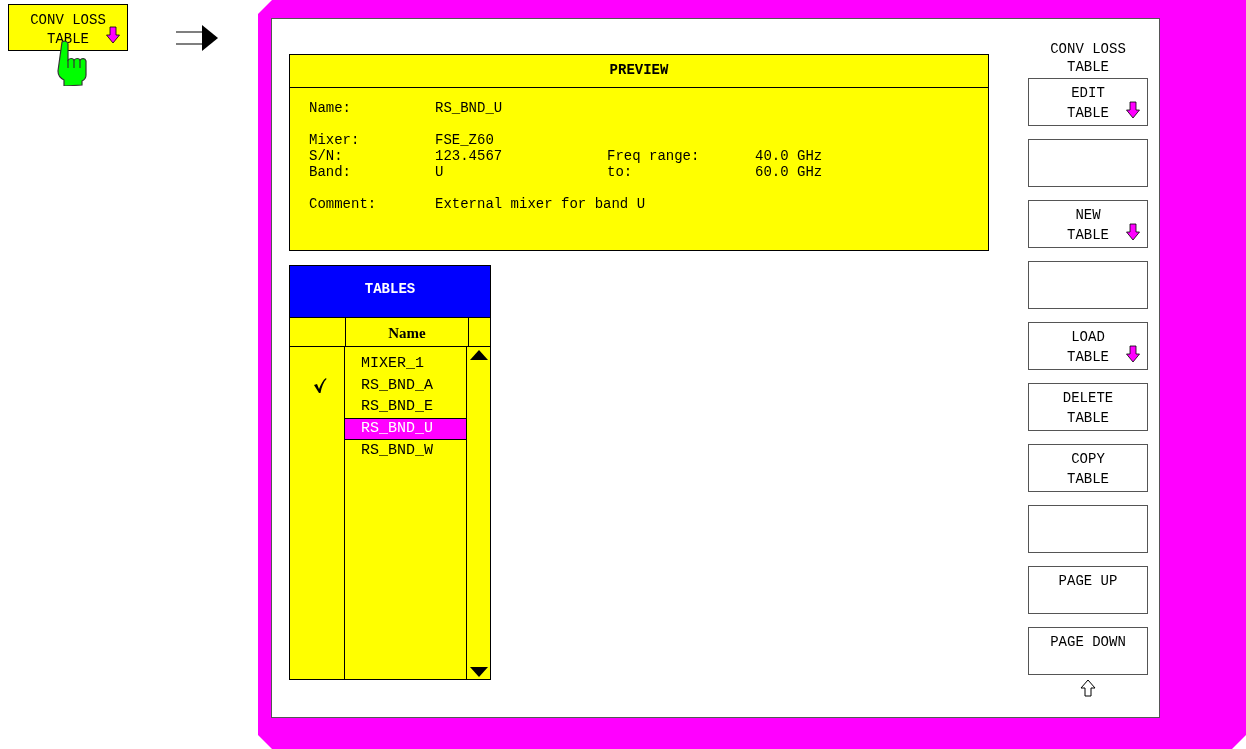  What do you see at coordinates (469, 156) in the screenshot?
I see `field-value: 123.4567` at bounding box center [469, 156].